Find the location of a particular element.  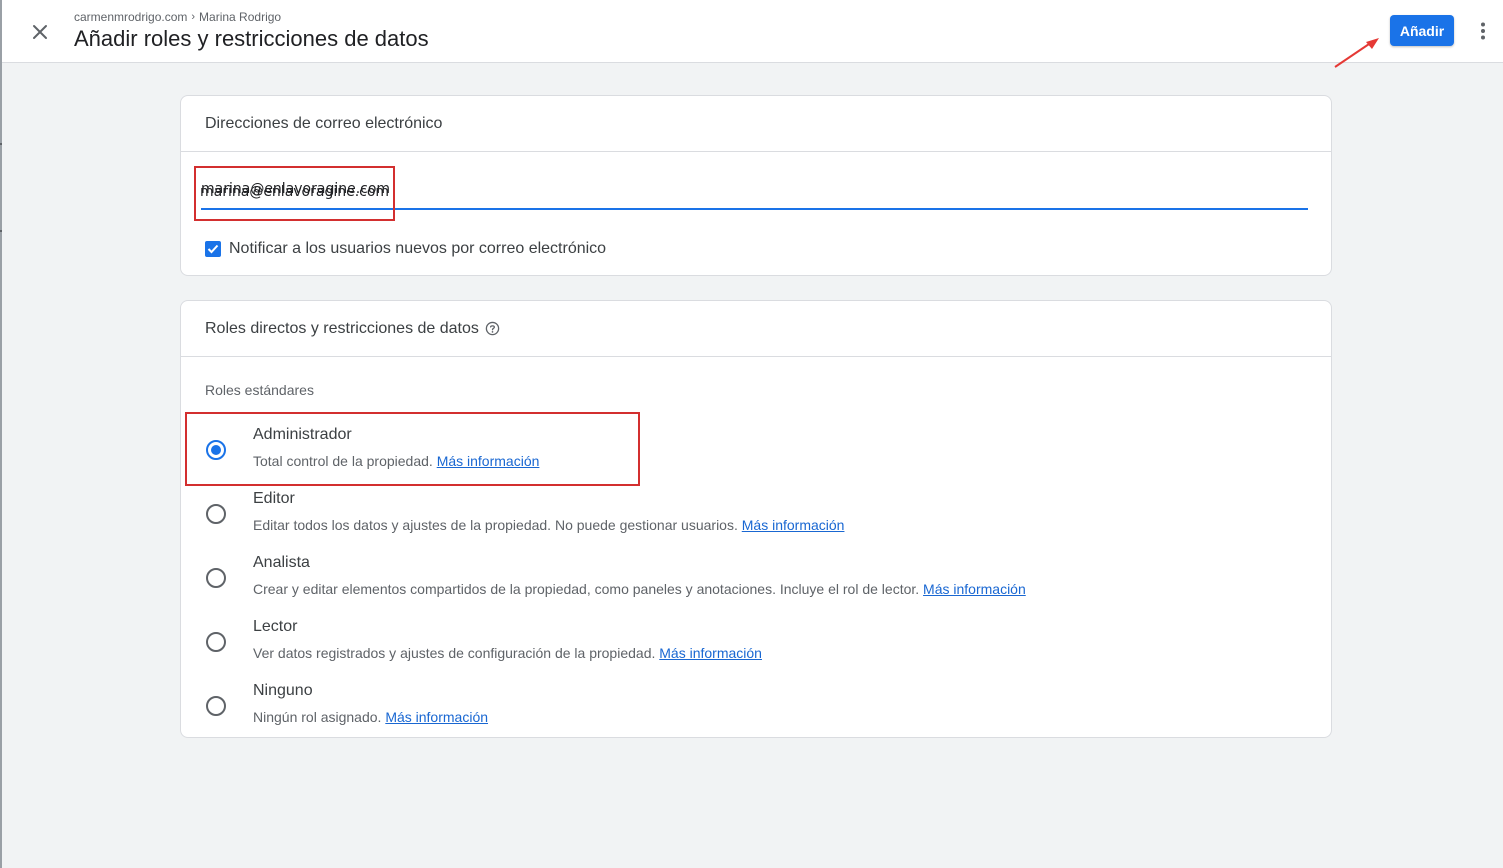

breadcrumb: carmenmrodrigo.com › Marina Rodrigo is located at coordinates (177, 17).